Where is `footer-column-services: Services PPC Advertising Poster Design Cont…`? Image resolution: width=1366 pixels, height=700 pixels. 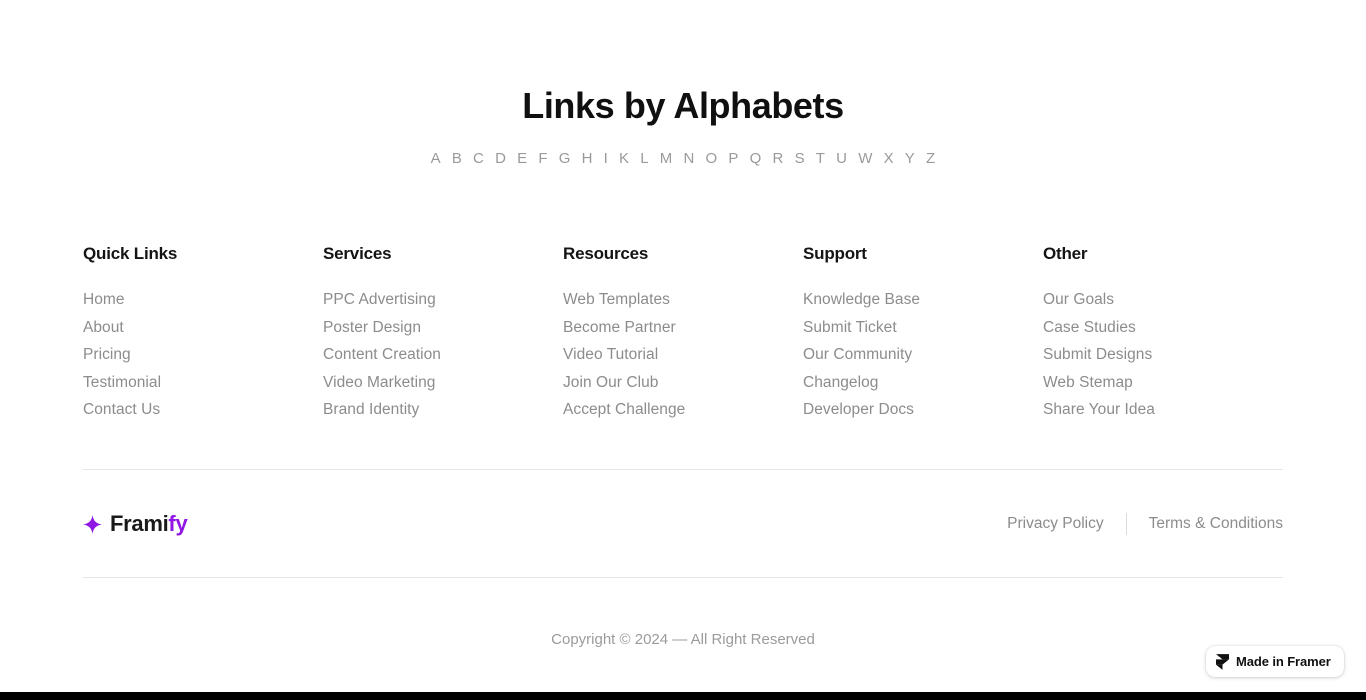
footer-column-services: Services PPC Advertising Poster Design Cont… is located at coordinates (443, 333).